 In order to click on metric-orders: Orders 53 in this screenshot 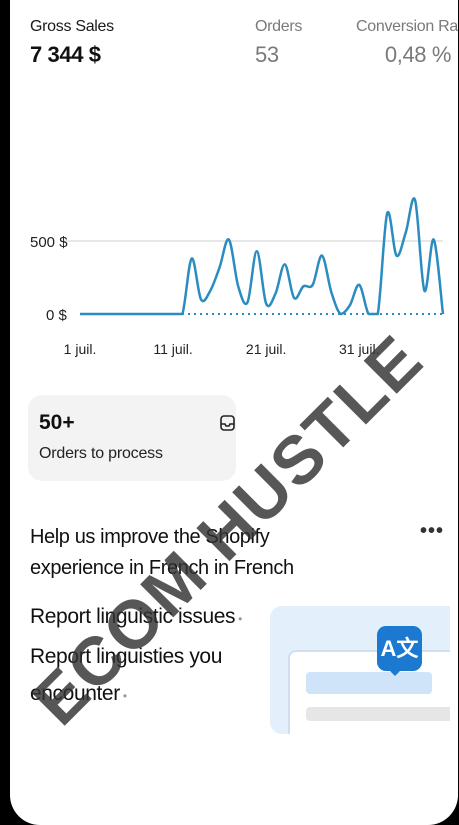, I will do `click(278, 43)`.